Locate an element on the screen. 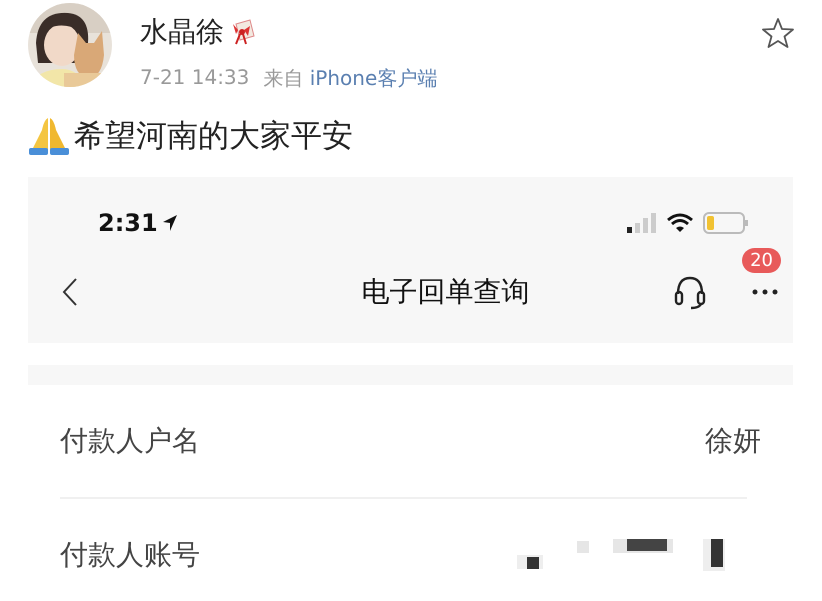 The image size is (822, 601). source-link: iPhone客户端 is located at coordinates (374, 78).